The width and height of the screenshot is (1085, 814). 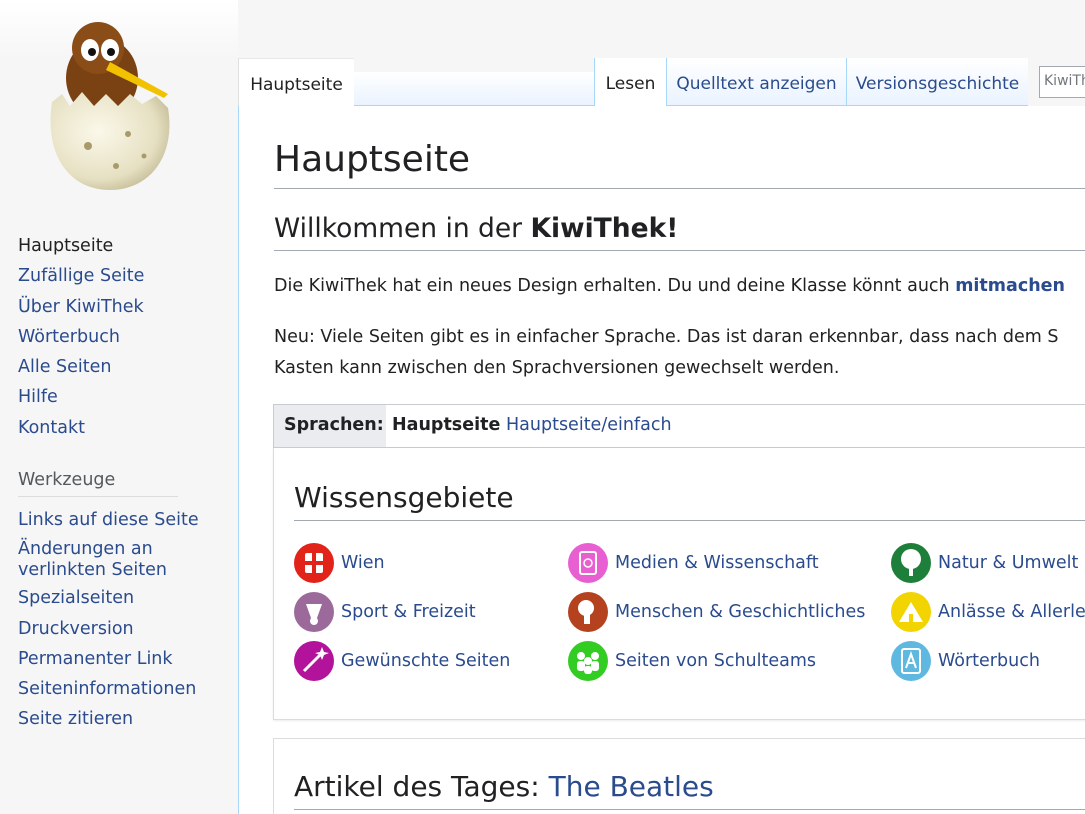 I want to click on tab-lesen: Lesen, so click(x=630, y=82).